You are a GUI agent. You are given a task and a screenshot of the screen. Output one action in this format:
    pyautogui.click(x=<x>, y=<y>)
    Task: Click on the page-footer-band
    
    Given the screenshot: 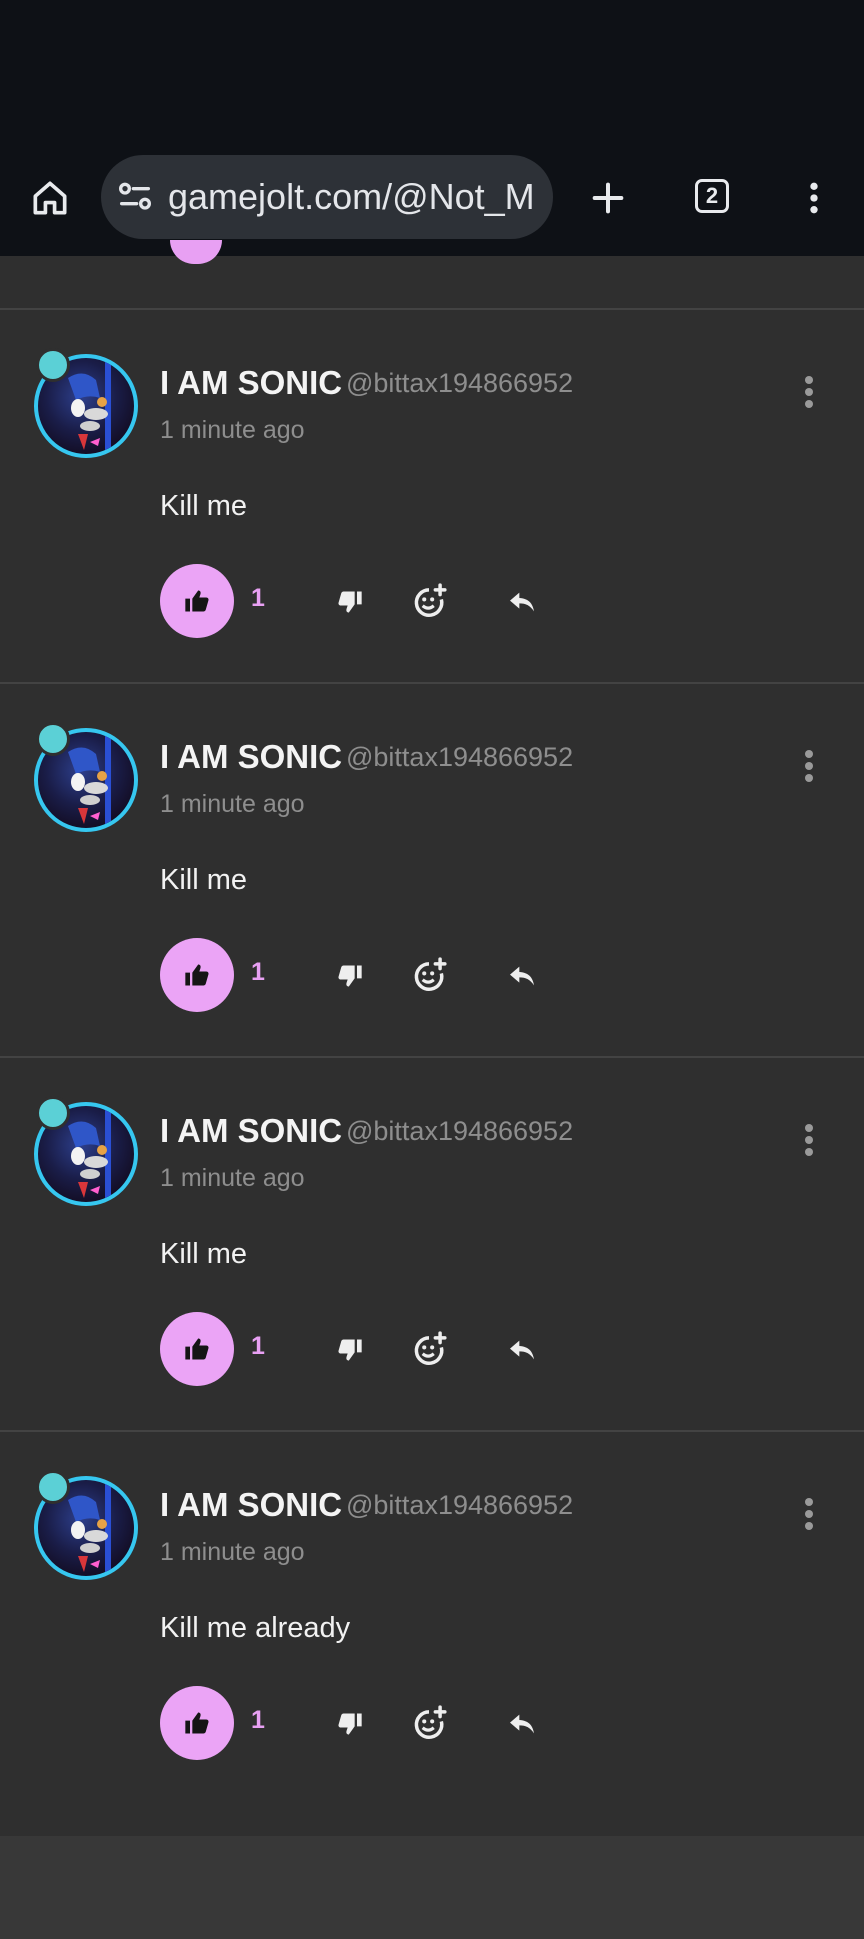 What is the action you would take?
    pyautogui.click(x=432, y=1887)
    